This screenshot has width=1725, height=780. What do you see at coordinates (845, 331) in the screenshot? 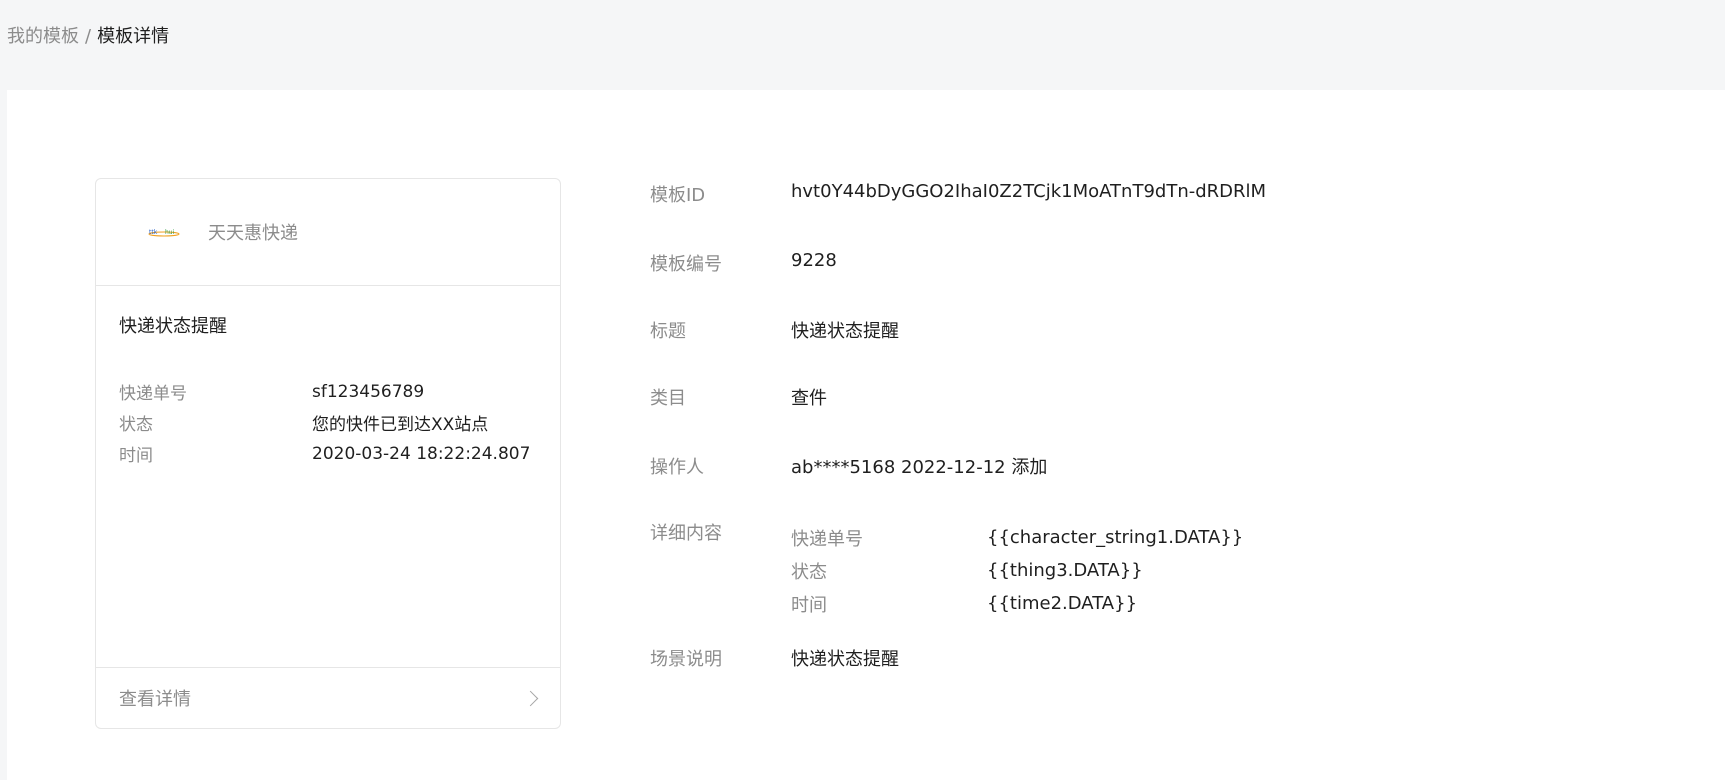
I see `title-value: 快递状态提醒` at bounding box center [845, 331].